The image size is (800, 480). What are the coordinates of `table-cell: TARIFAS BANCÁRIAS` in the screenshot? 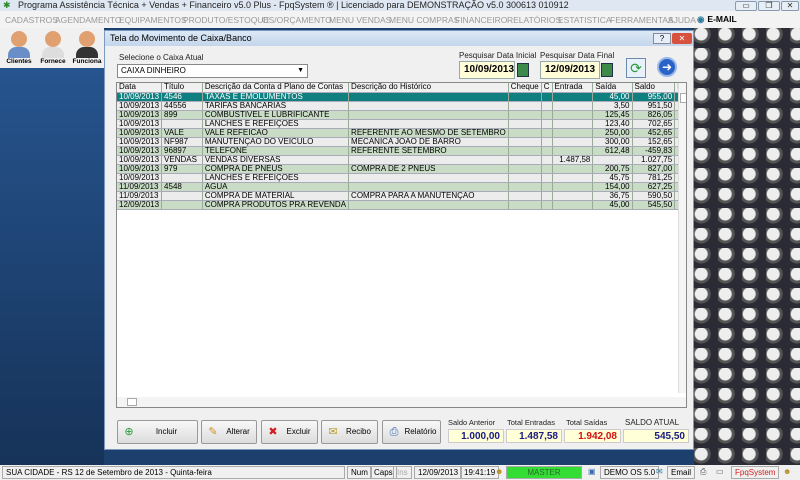 It's located at (276, 106).